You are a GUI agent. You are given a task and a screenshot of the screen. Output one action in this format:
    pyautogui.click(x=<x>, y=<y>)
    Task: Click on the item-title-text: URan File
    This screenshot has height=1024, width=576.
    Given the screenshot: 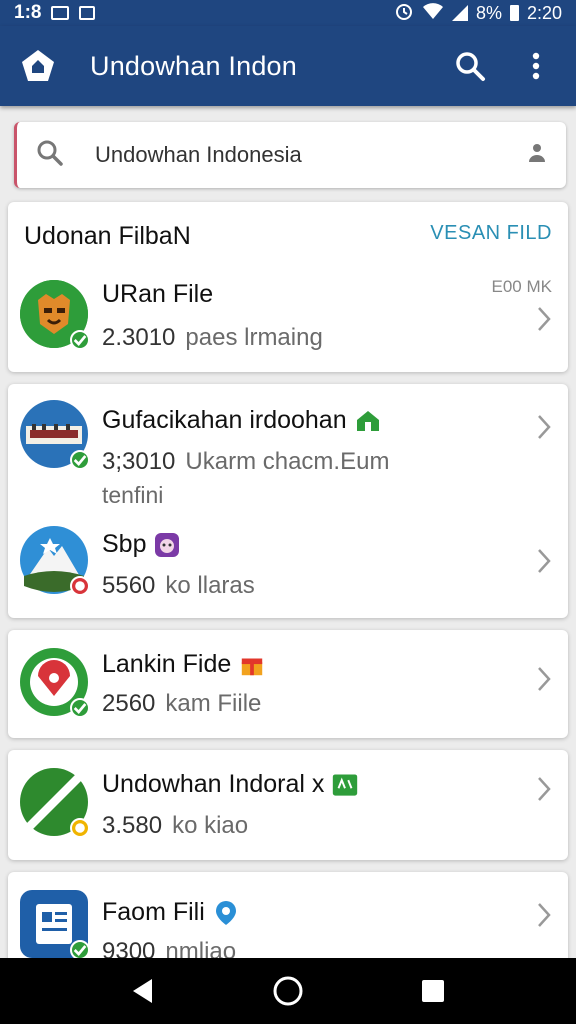 What is the action you would take?
    pyautogui.click(x=158, y=294)
    